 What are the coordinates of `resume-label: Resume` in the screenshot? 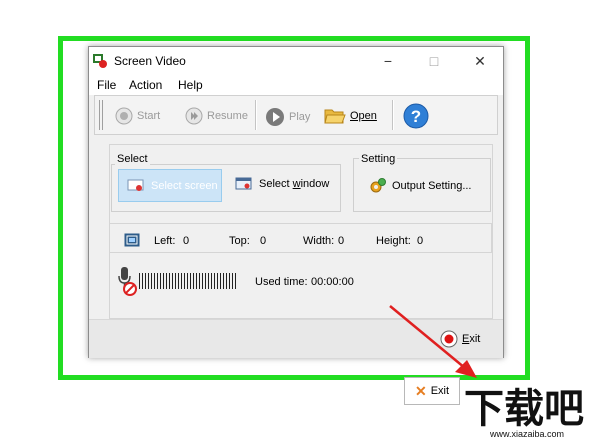 It's located at (227, 116).